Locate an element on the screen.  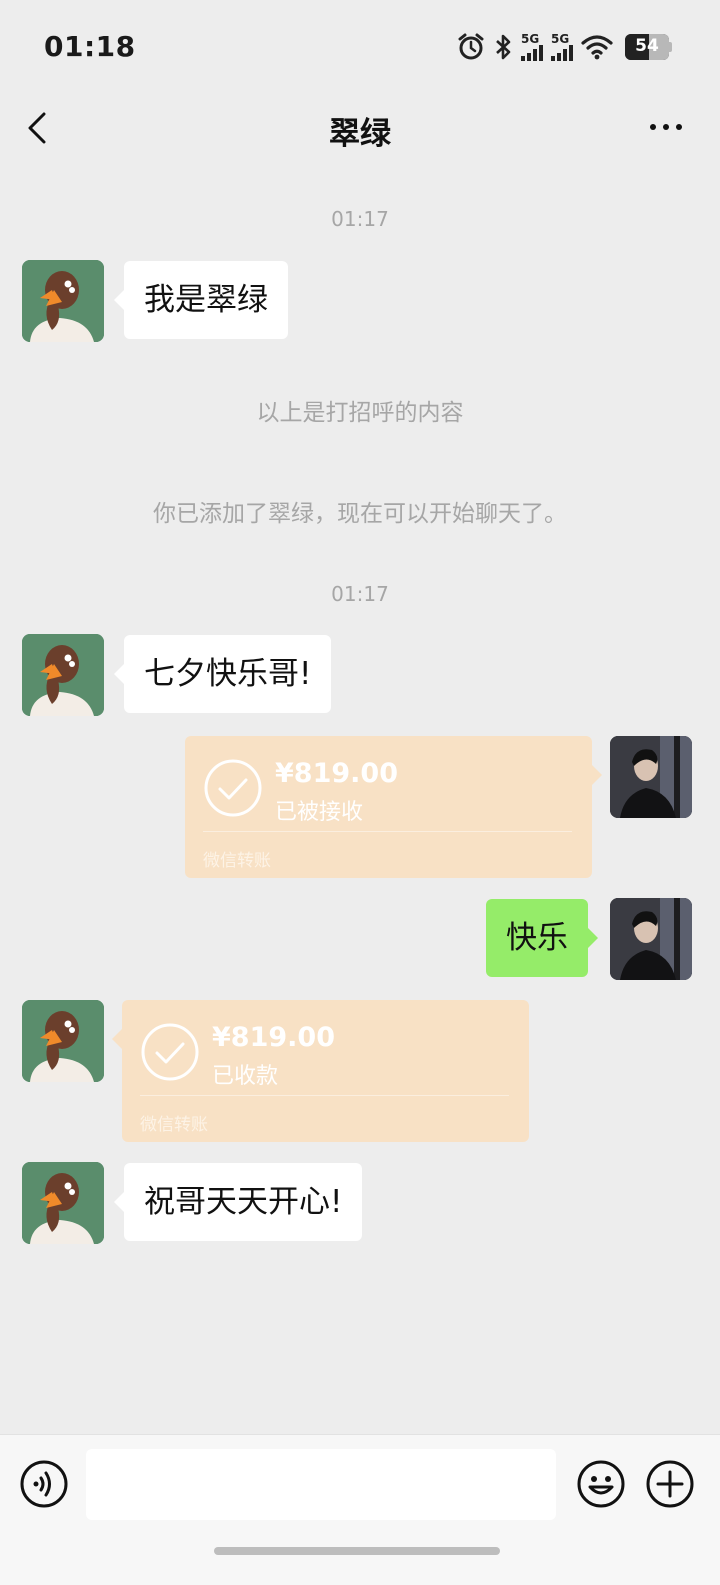
emoji-icon is located at coordinates (601, 1484).